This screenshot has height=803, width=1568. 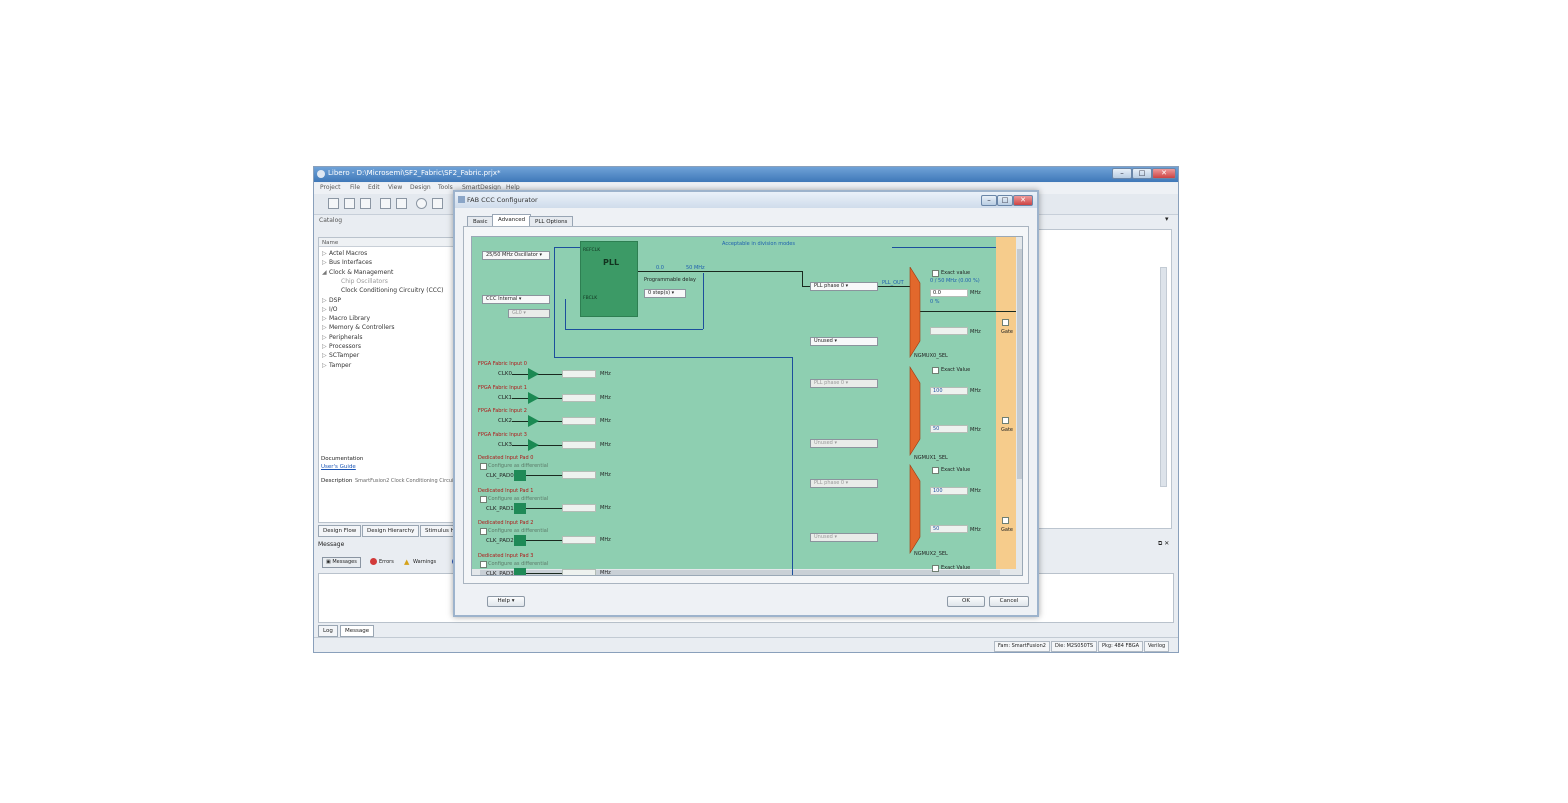 I want to click on tree-item: Tamper, so click(x=340, y=365).